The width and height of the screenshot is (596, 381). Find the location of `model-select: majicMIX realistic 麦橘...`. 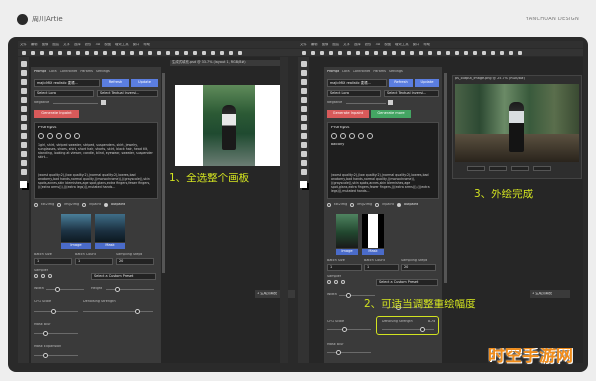

model-select: majicMIX realistic 麦橘... is located at coordinates (67, 83).